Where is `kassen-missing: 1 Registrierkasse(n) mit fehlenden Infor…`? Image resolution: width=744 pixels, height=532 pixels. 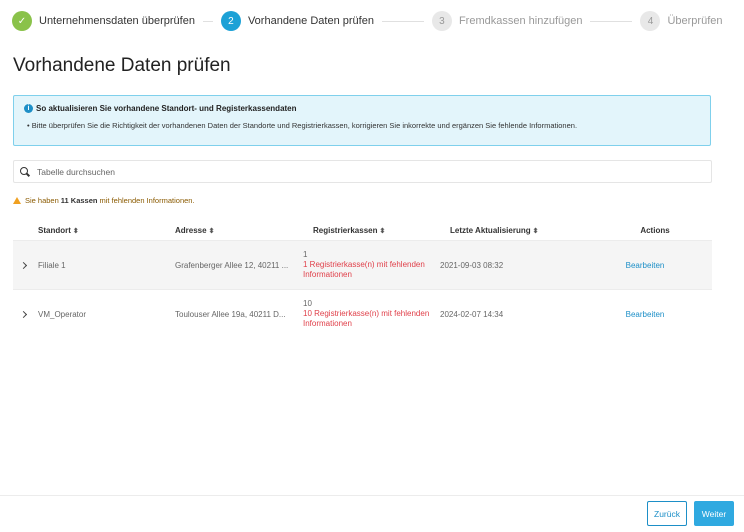
kassen-missing: 1 Registrierkasse(n) mit fehlenden Infor… is located at coordinates (364, 269).